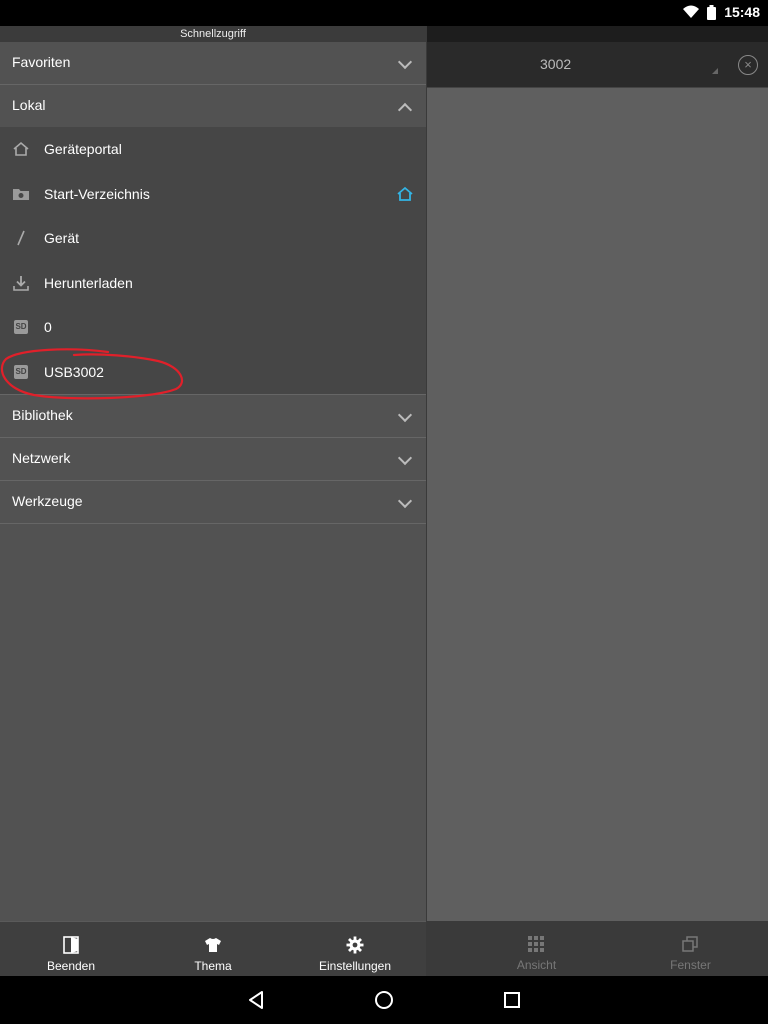 This screenshot has width=768, height=1024. What do you see at coordinates (213, 194) in the screenshot?
I see `list-item-start-verzeichnis: Start-Verzeichnis` at bounding box center [213, 194].